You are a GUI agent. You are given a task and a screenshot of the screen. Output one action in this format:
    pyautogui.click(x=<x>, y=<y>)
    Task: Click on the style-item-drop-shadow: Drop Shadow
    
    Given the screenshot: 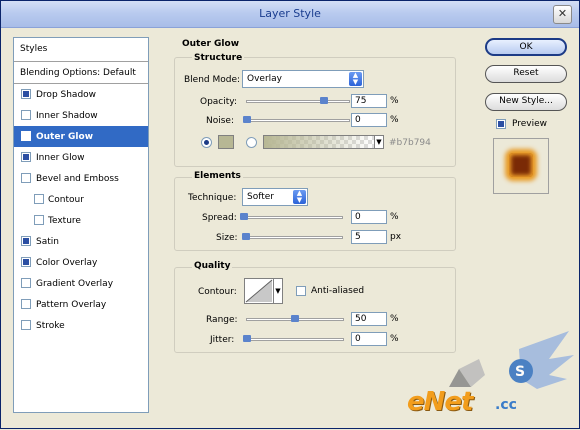 What is the action you would take?
    pyautogui.click(x=81, y=94)
    